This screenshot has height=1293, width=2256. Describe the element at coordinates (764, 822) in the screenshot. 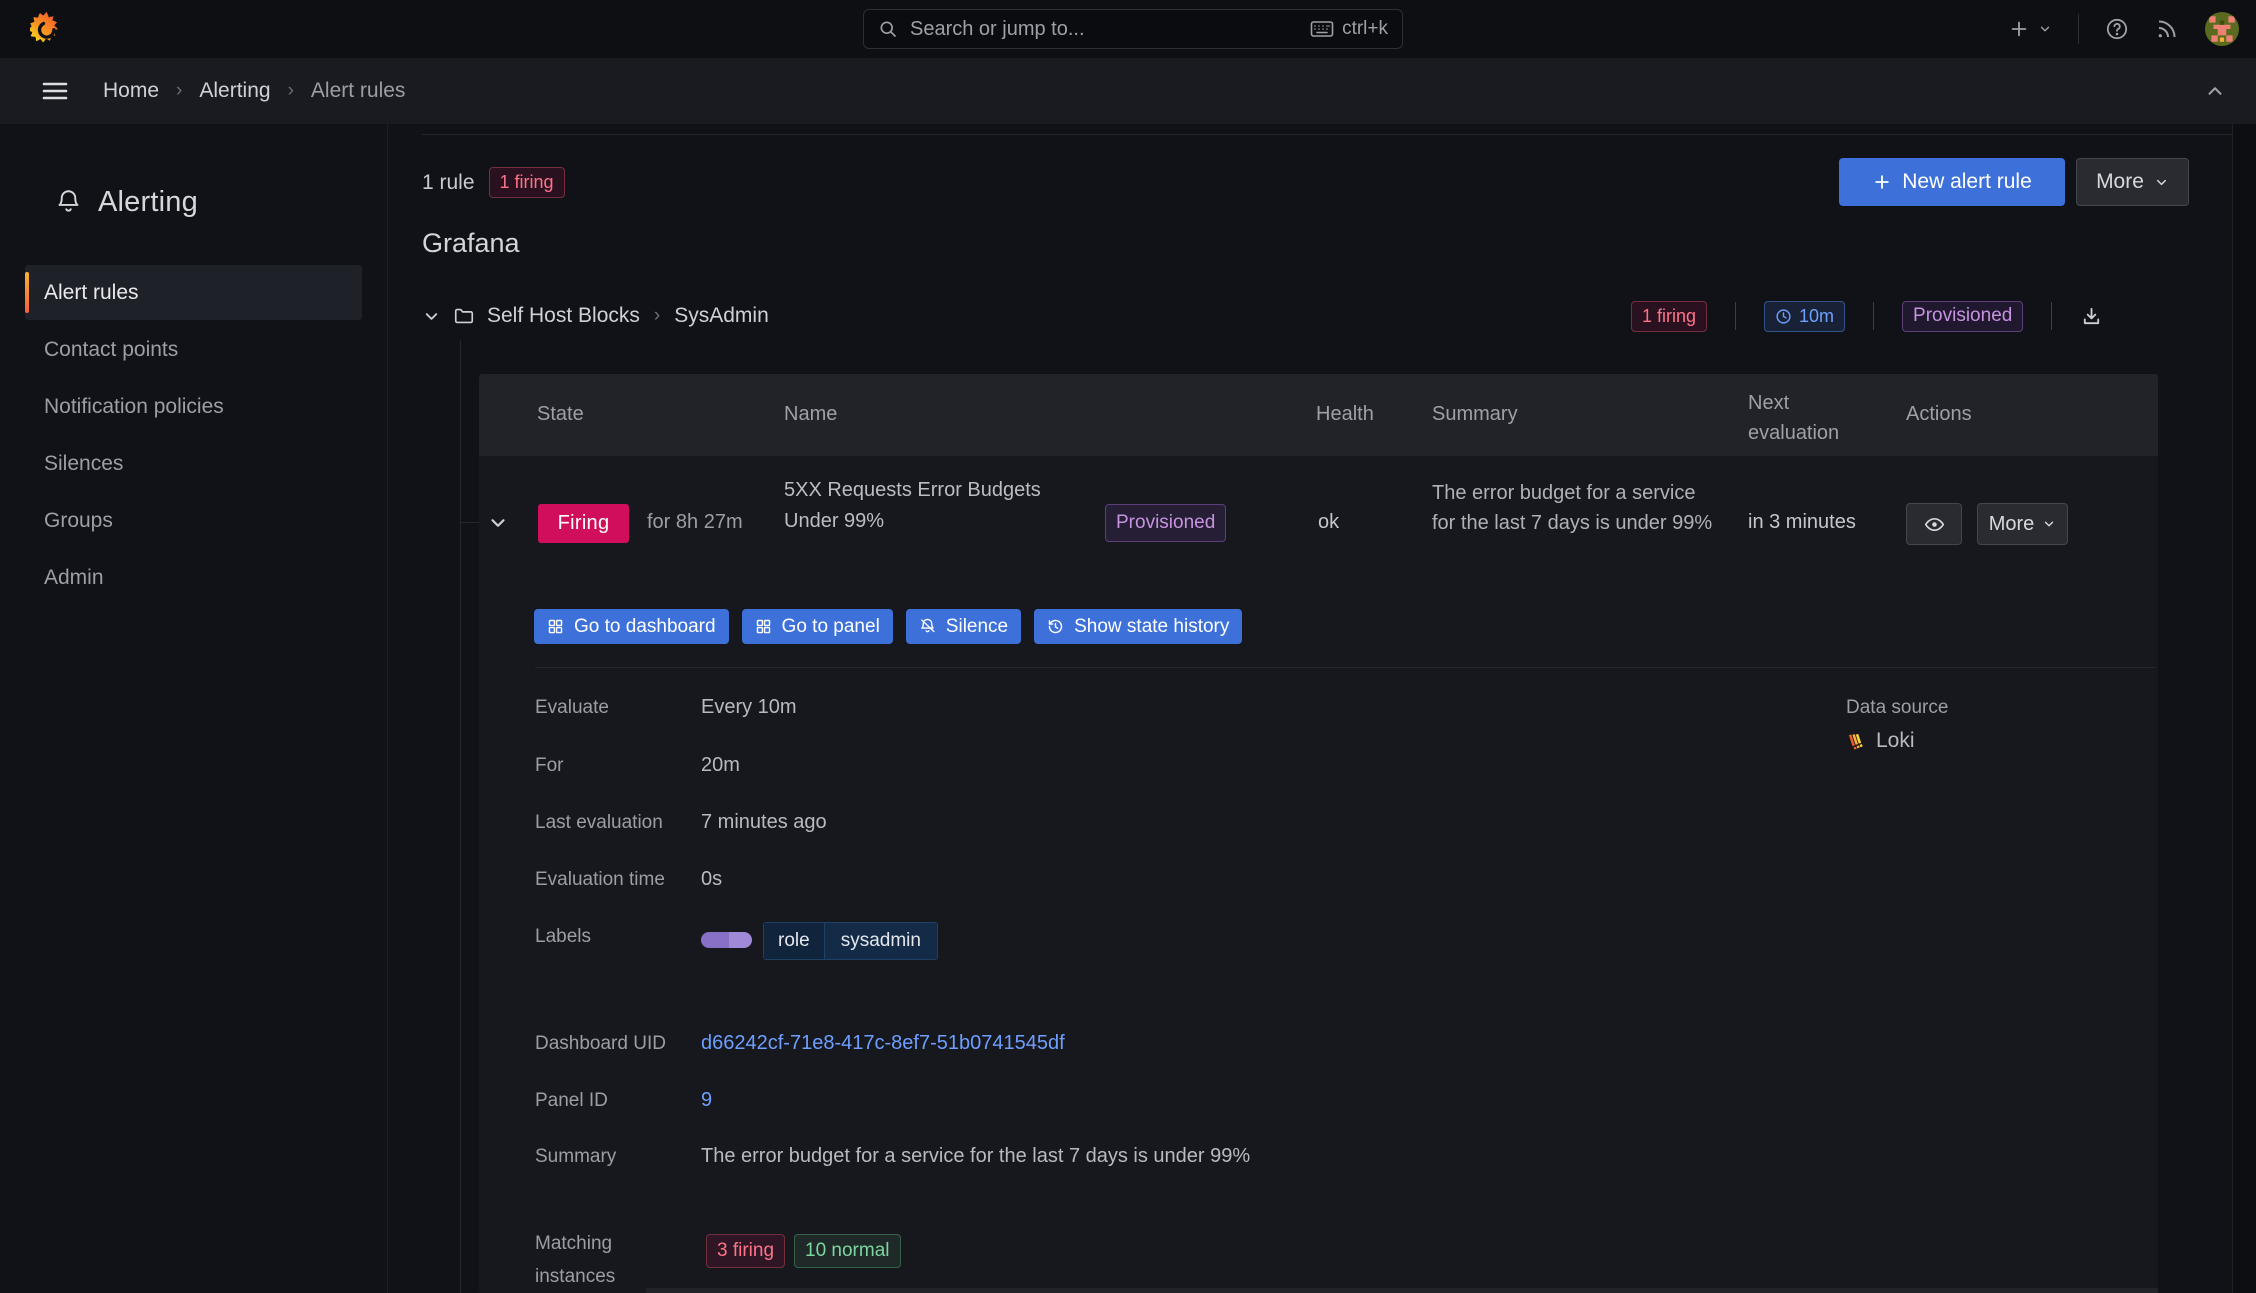

I see `detail-value-last-evaluation: 7 minutes ago` at that location.